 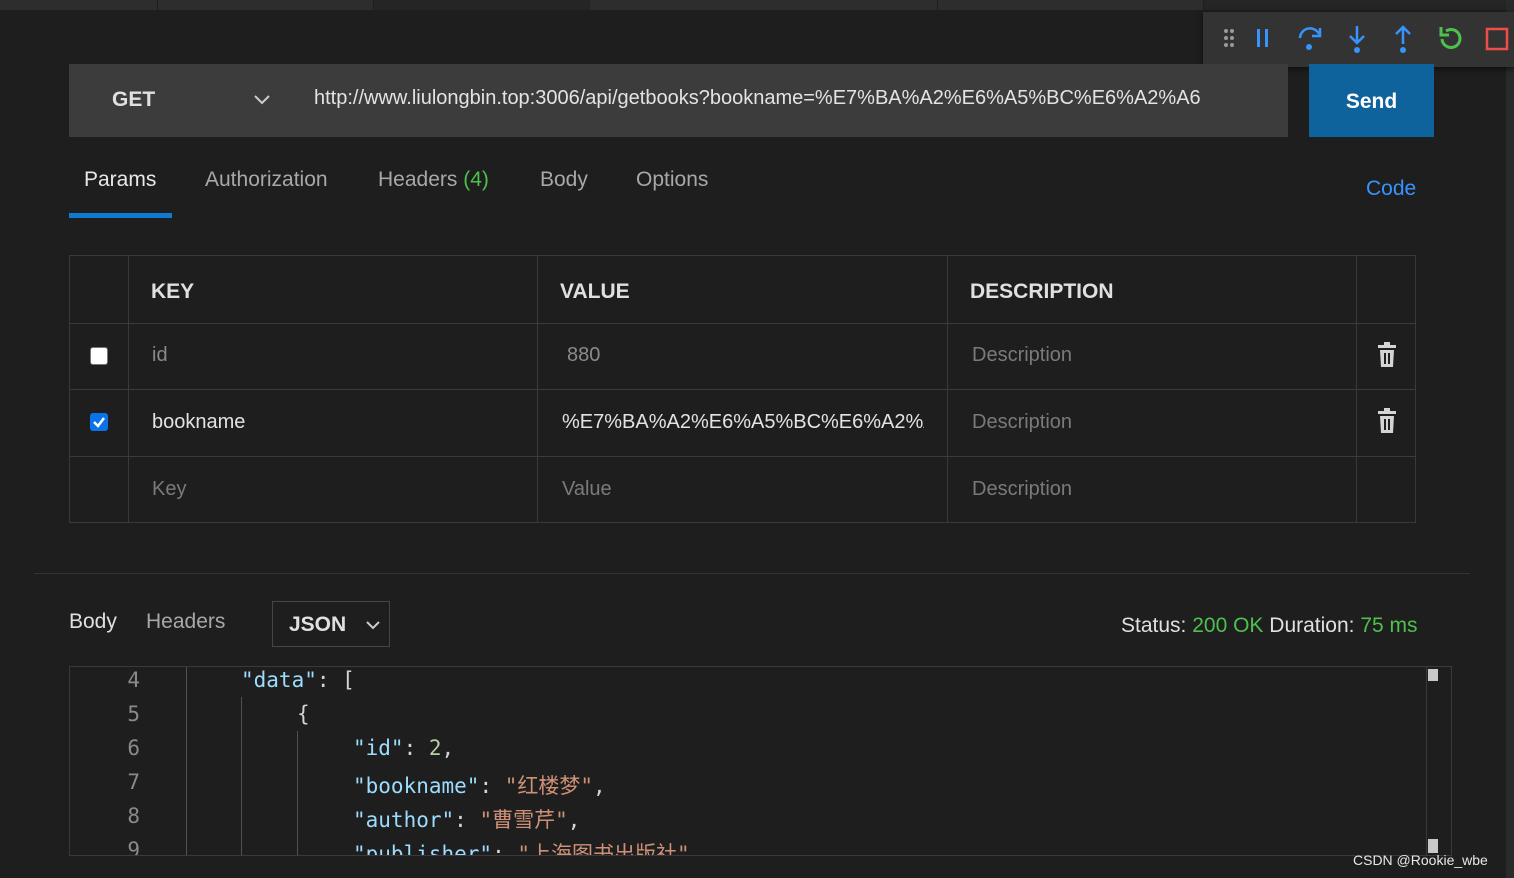 What do you see at coordinates (1433, 675) in the screenshot?
I see `scroll-up-button` at bounding box center [1433, 675].